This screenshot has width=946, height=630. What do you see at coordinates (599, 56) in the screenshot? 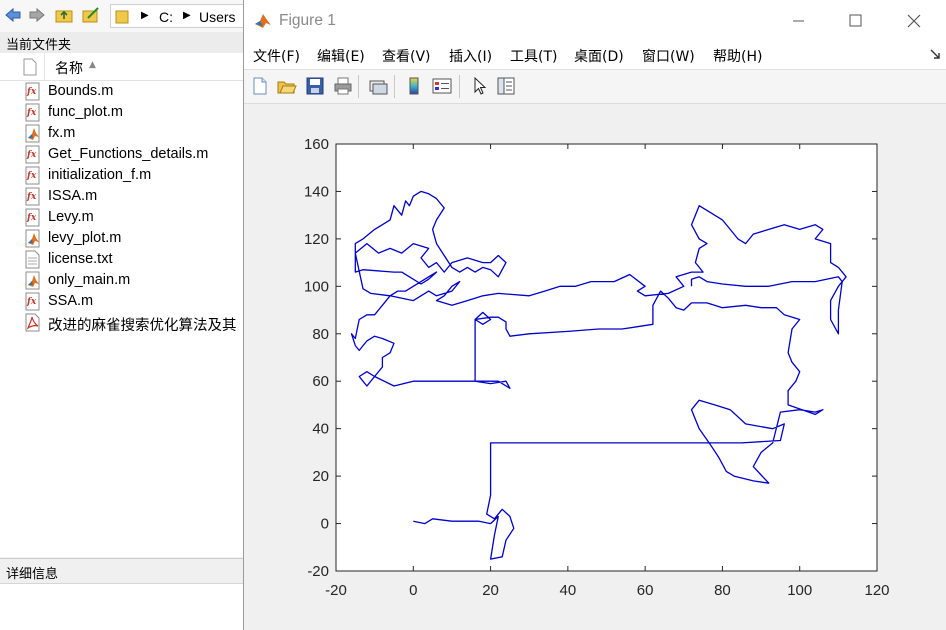
I see `menu-item: 桌面(D)` at bounding box center [599, 56].